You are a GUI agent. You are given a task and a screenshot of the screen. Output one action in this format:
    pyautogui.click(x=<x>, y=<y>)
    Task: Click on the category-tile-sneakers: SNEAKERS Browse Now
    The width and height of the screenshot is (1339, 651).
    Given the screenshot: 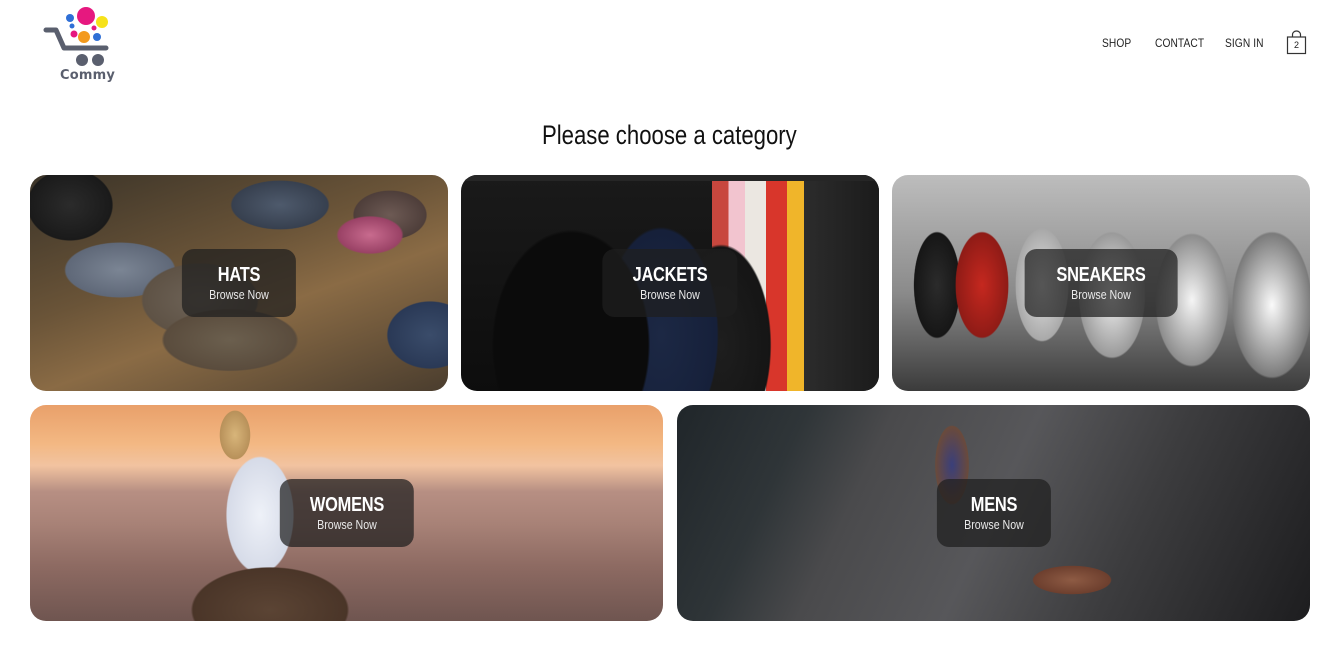 What is the action you would take?
    pyautogui.click(x=1101, y=283)
    